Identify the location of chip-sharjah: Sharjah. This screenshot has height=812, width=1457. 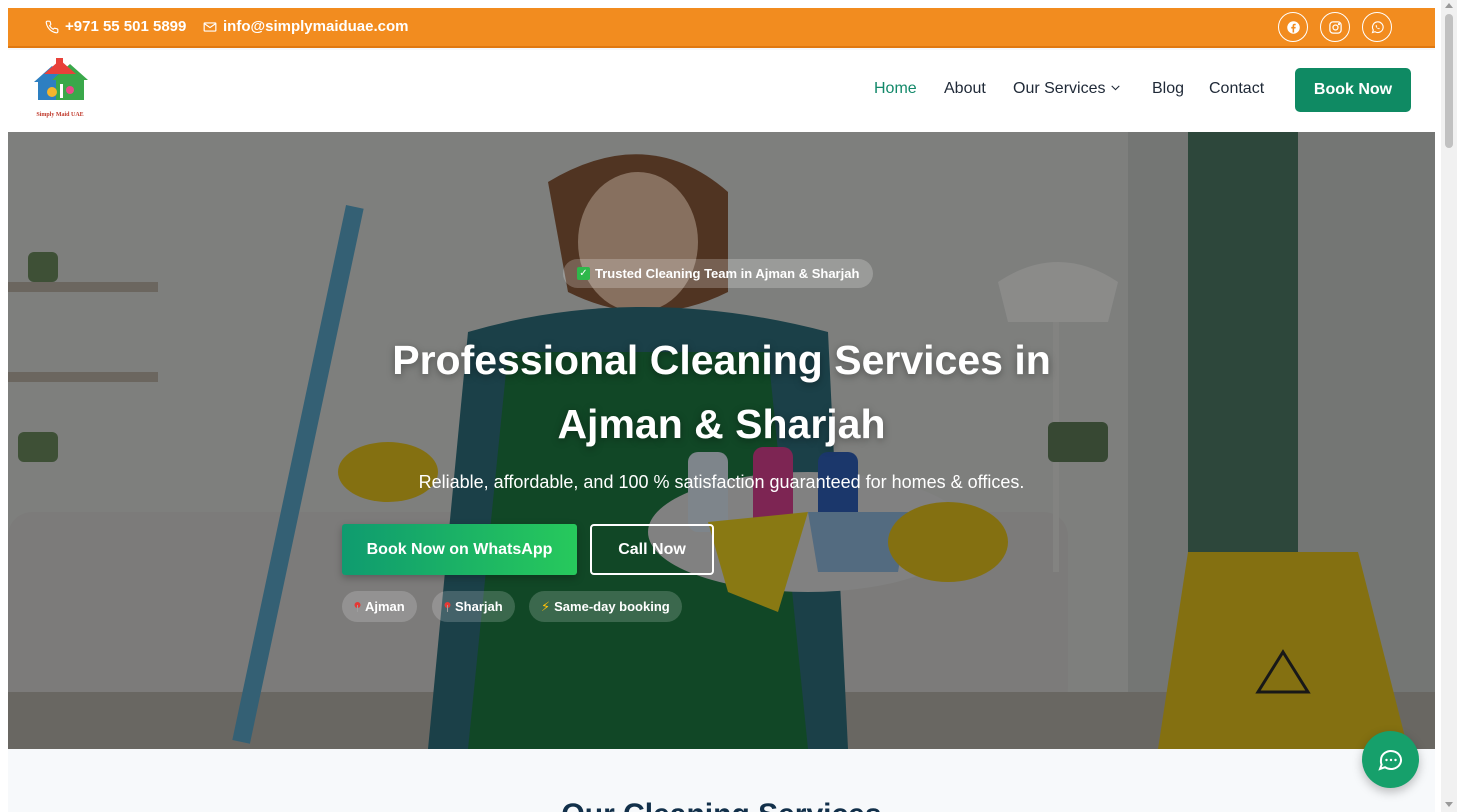
(473, 606).